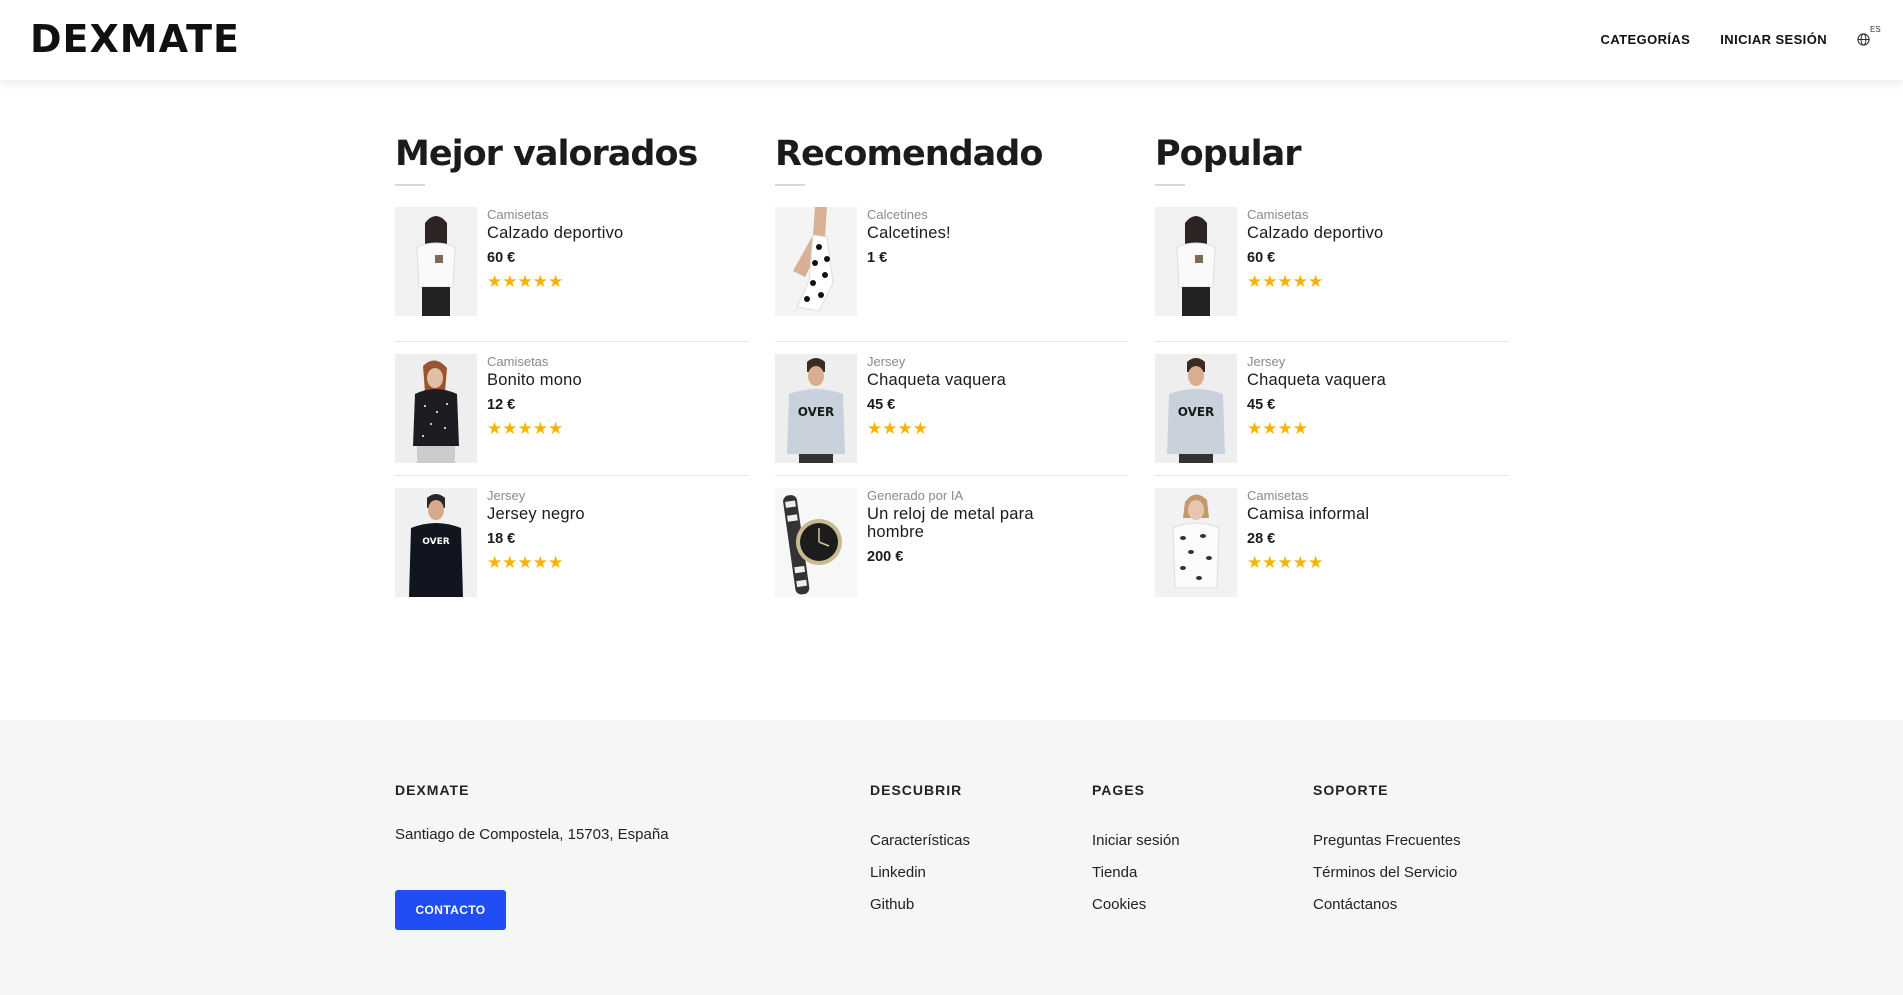 Image resolution: width=1903 pixels, height=995 pixels. I want to click on footer-links: Características Linkedin Github, so click(920, 873).